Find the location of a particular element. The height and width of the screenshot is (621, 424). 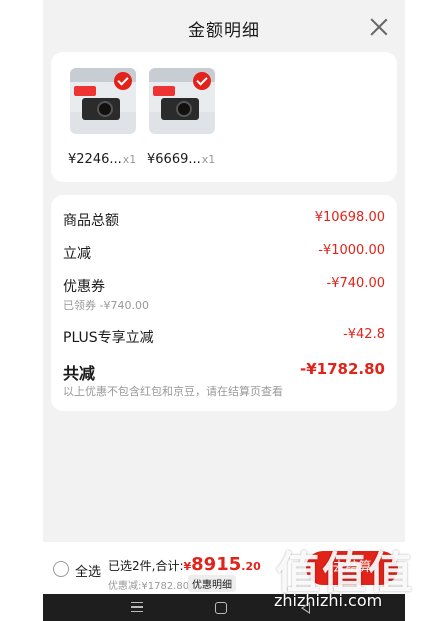

product-price: ¥2246...x1 is located at coordinates (102, 159).